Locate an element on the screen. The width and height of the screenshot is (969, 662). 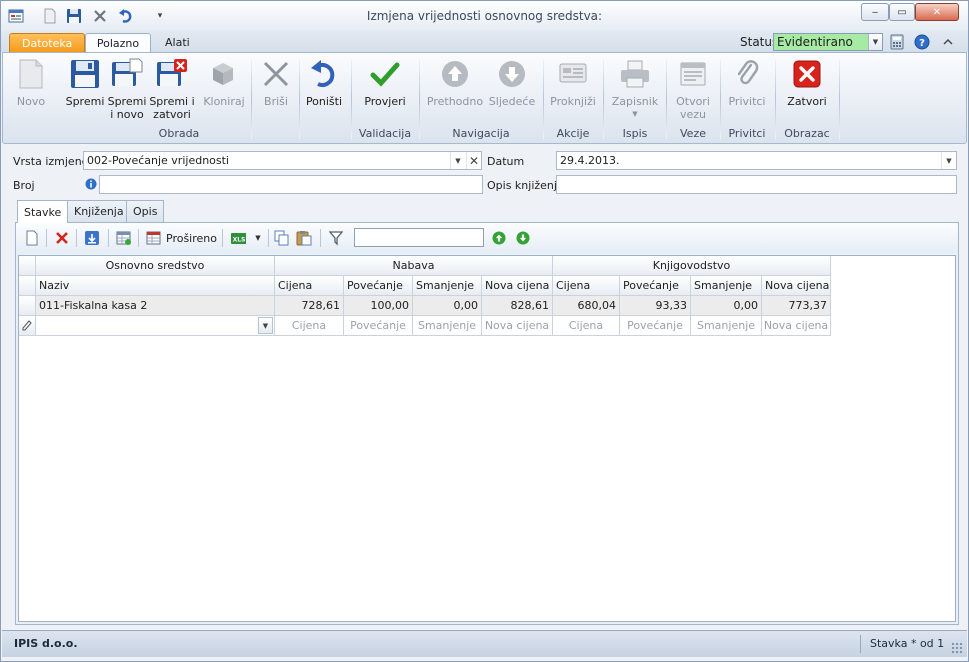
find-previous-icon is located at coordinates (499, 238).